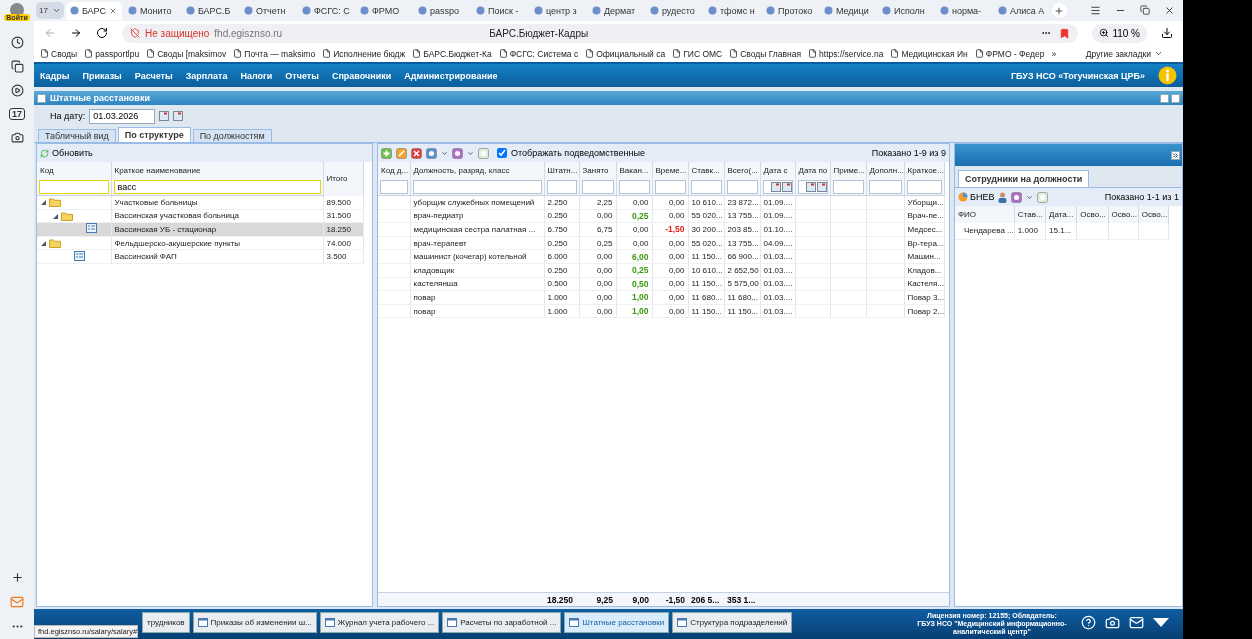  I want to click on browser-tab: passpo, so click(441, 10).